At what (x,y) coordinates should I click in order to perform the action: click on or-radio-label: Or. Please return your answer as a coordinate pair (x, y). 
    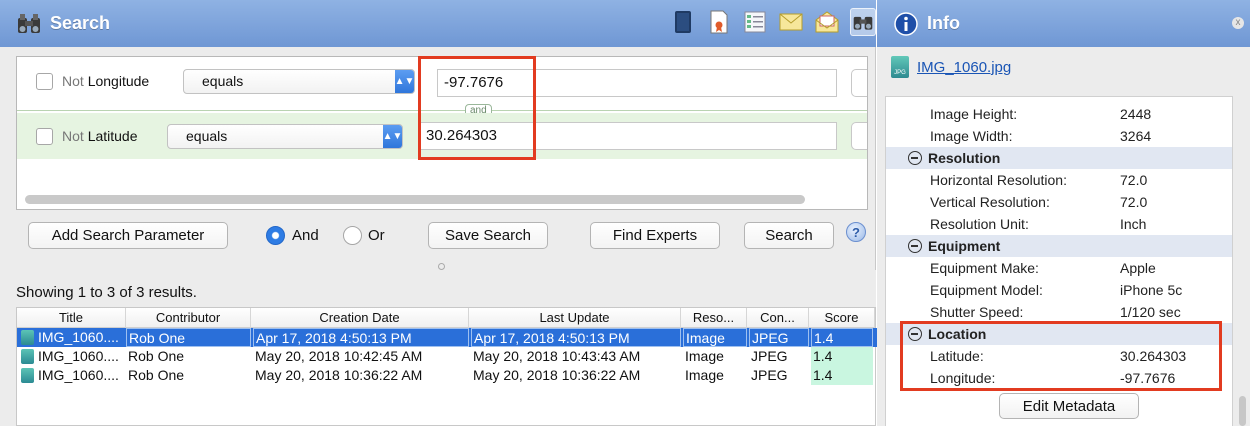
    Looking at the image, I should click on (376, 235).